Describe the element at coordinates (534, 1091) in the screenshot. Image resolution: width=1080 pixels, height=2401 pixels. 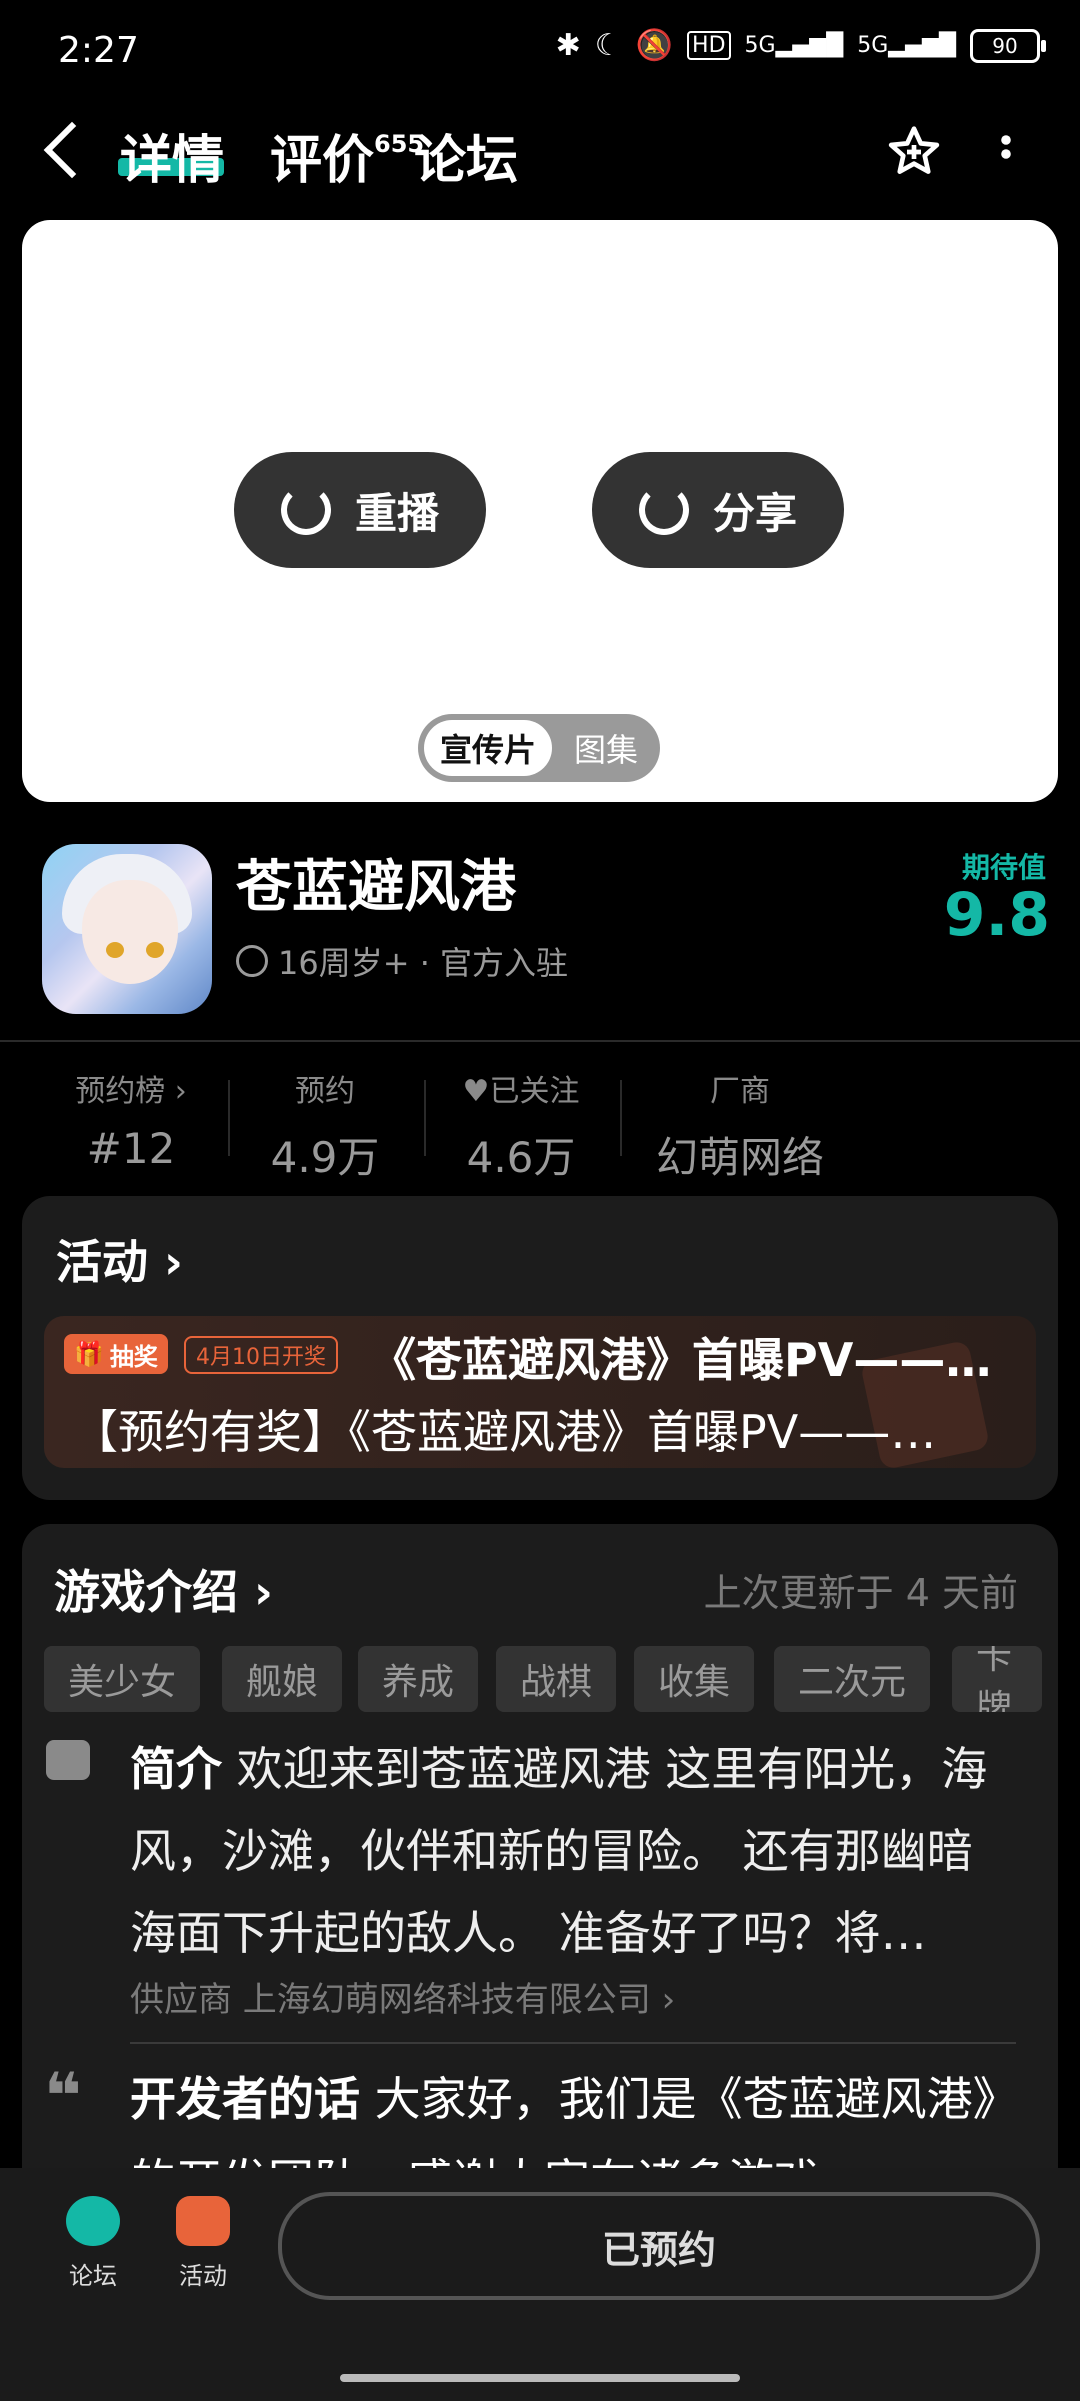
I see `stat-label-text: 已关注` at that location.